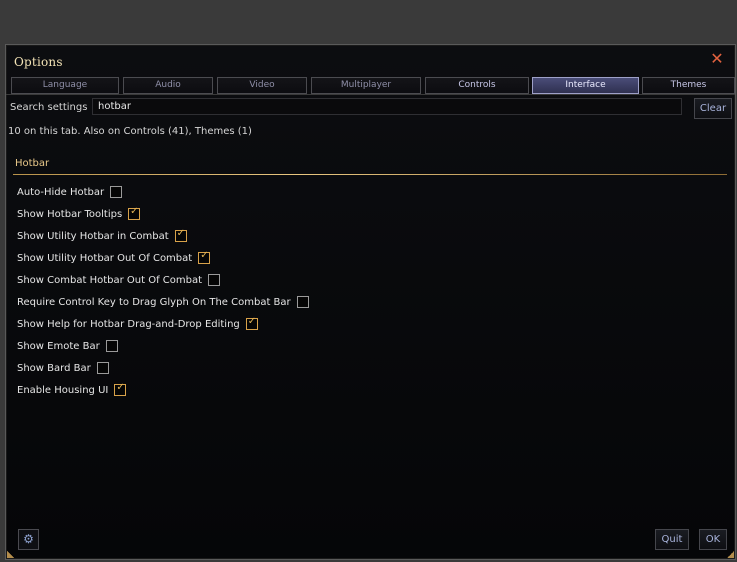 Image resolution: width=737 pixels, height=562 pixels. Describe the element at coordinates (54, 368) in the screenshot. I see `setting-label: Show Bard Bar` at that location.